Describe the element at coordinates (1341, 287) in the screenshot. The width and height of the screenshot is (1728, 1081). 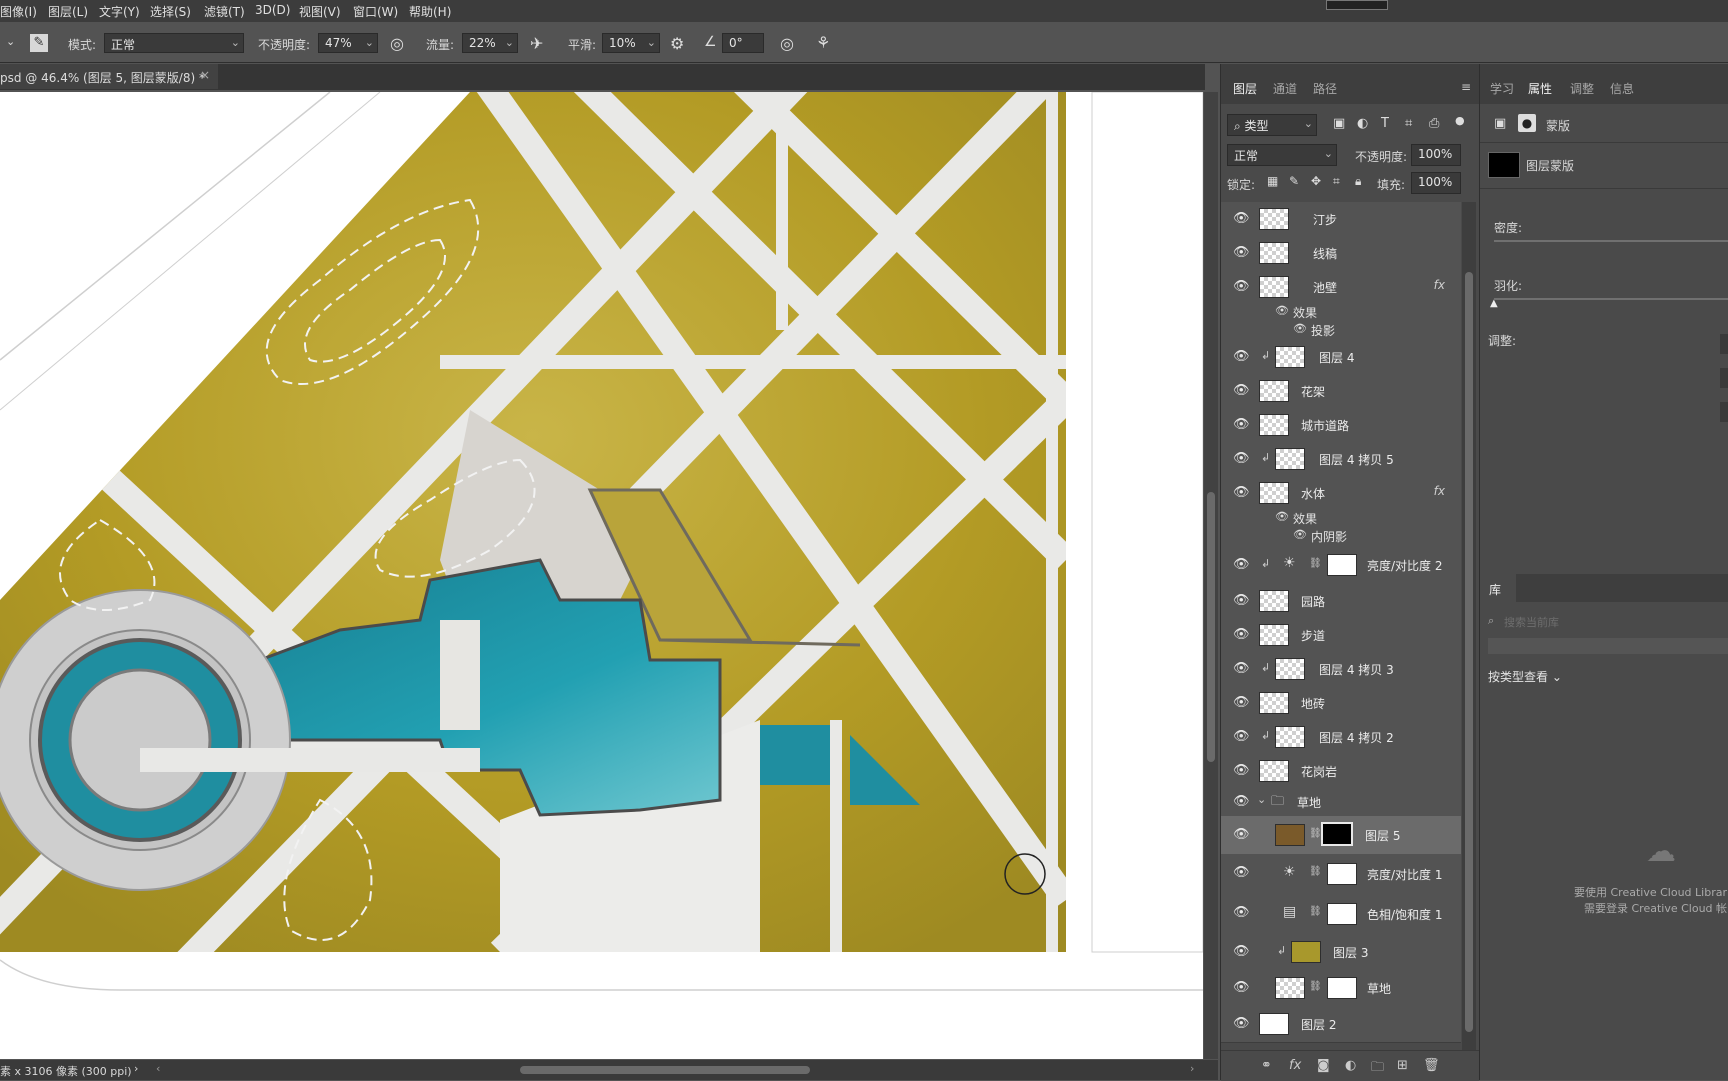
I see `layer-row: 👁︎ 池壁 fx` at that location.